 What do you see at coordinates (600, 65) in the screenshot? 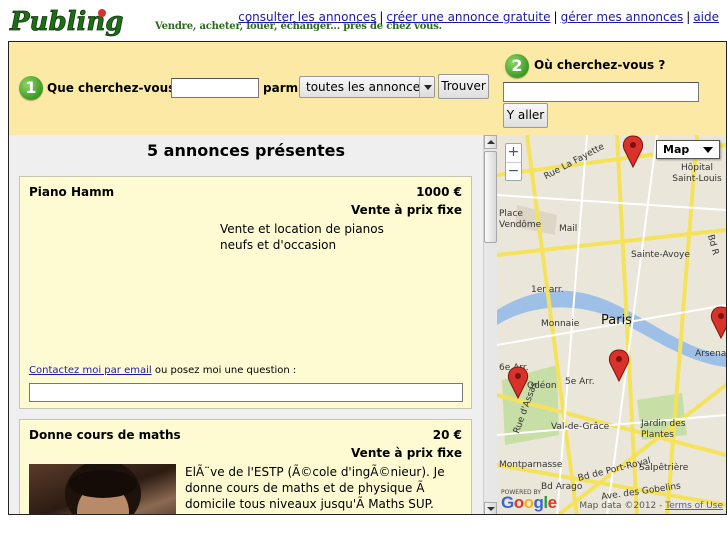
I see `where-label: Où cherchez-vous ?` at bounding box center [600, 65].